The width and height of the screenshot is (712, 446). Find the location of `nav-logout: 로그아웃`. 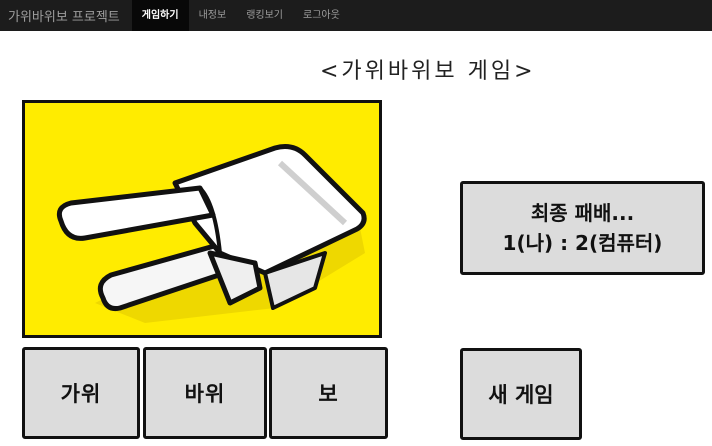

nav-logout: 로그아웃 is located at coordinates (321, 15).